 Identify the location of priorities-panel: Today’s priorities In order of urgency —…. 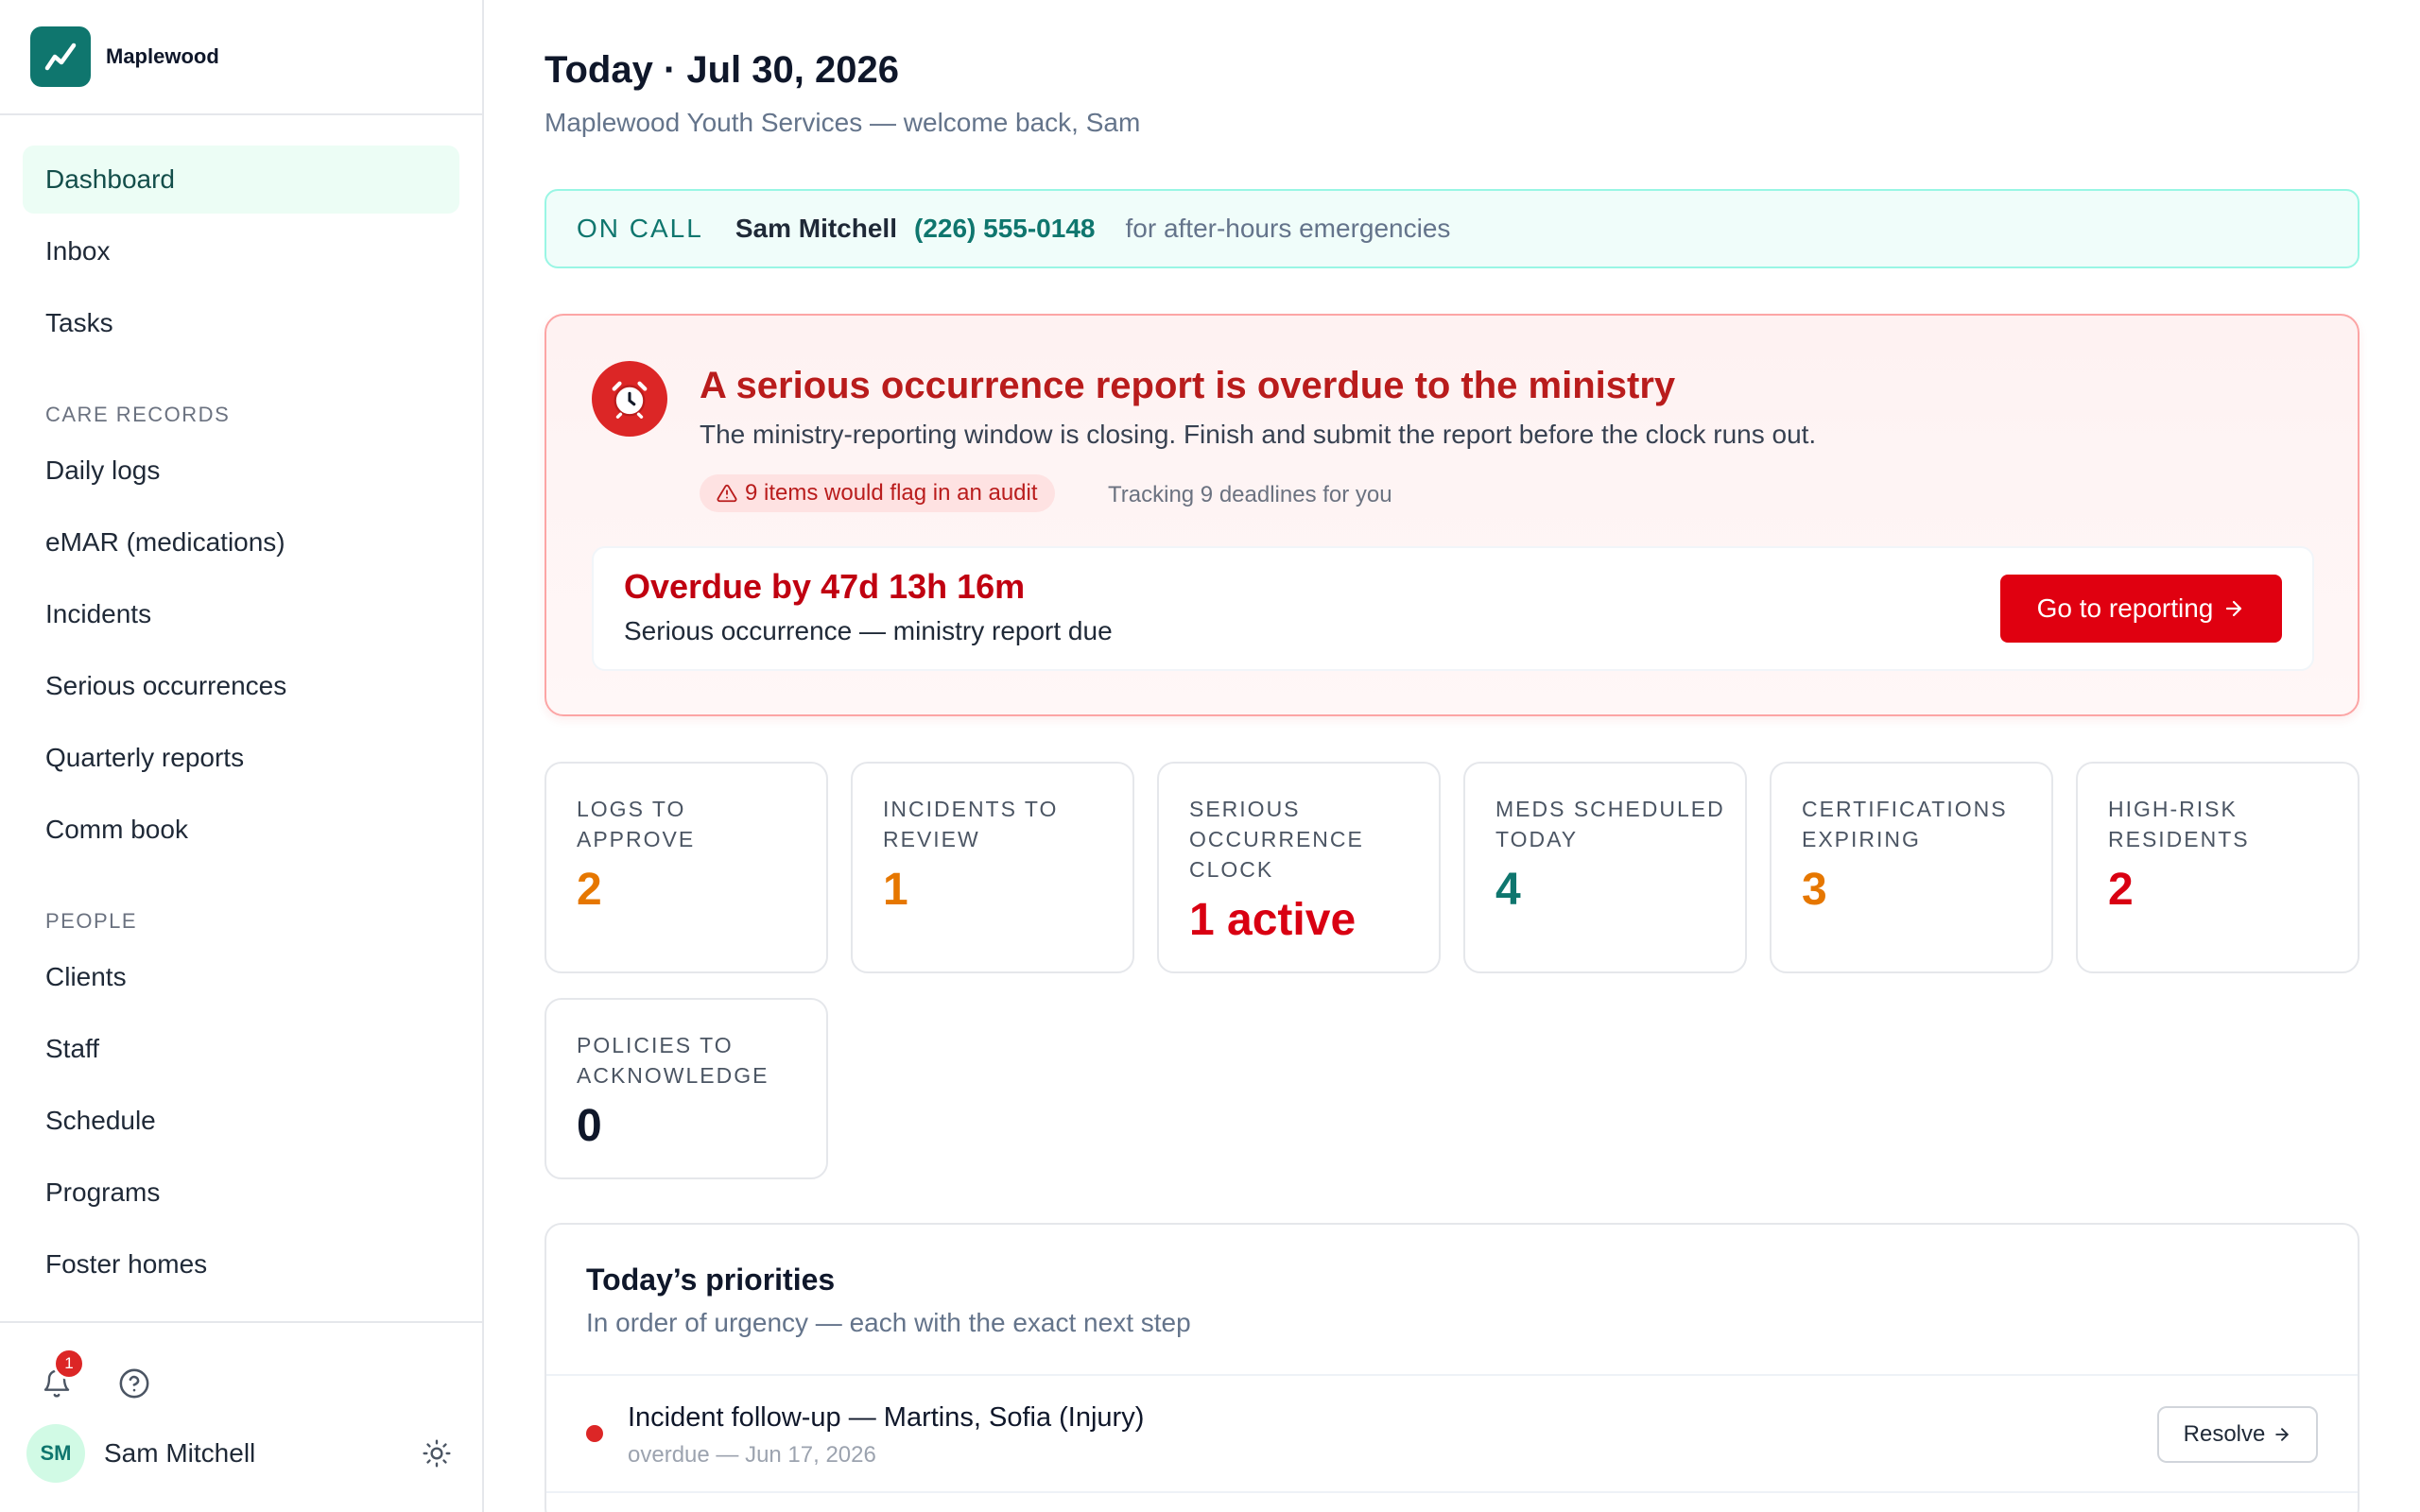
(1452, 1367).